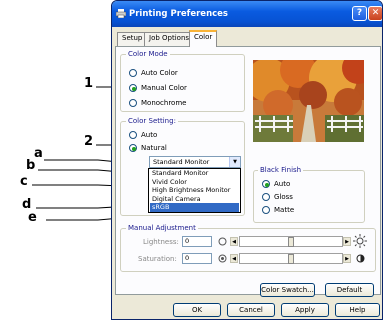 This screenshot has width=383, height=320. What do you see at coordinates (154, 148) in the screenshot?
I see `natural-label: Natural` at bounding box center [154, 148].